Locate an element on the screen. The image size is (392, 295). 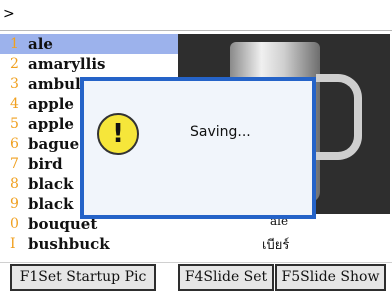
list-item-number: 2 is located at coordinates (14, 64).